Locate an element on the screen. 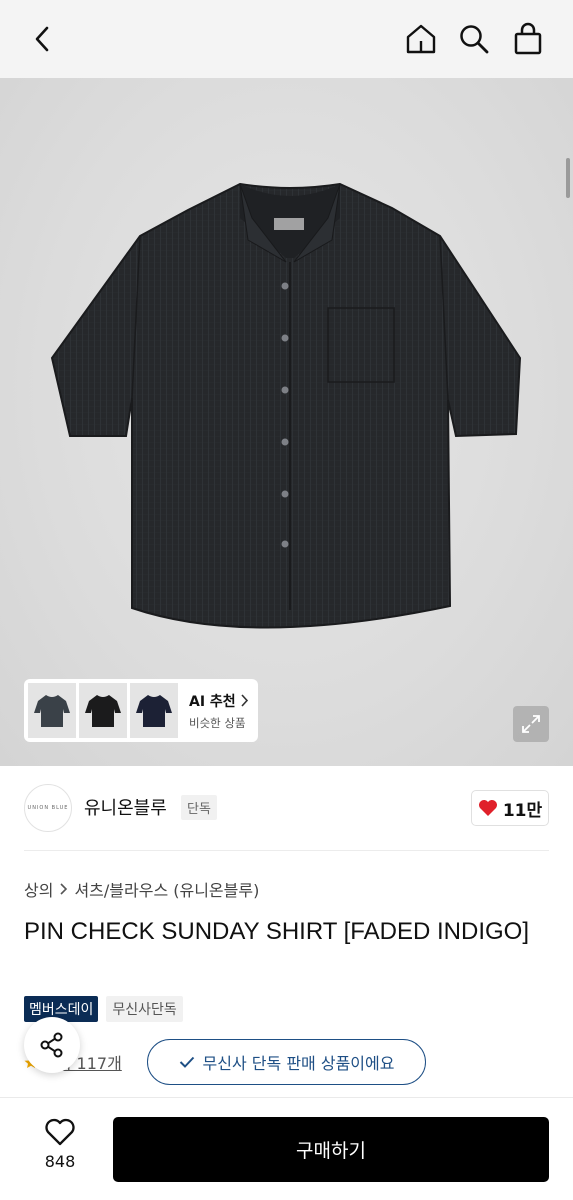  share-icon is located at coordinates (51, 1045).